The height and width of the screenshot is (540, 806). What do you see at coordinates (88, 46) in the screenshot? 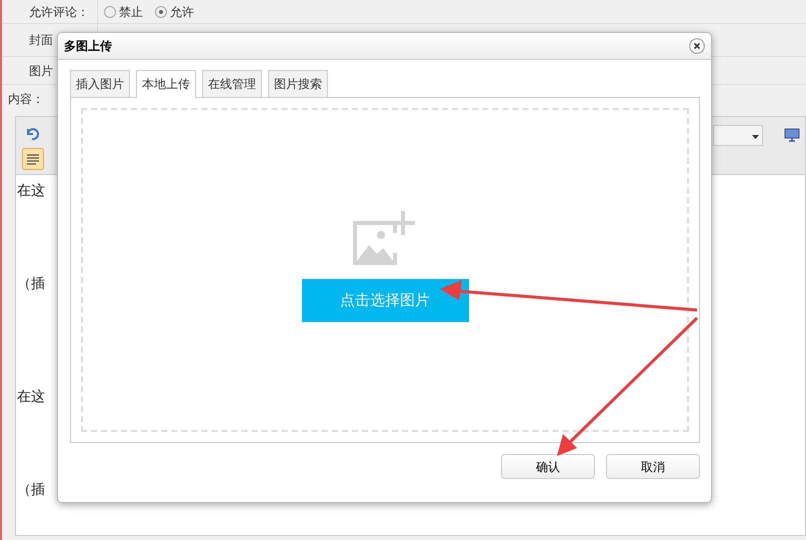
I see `dialog-title: 多图上传` at bounding box center [88, 46].